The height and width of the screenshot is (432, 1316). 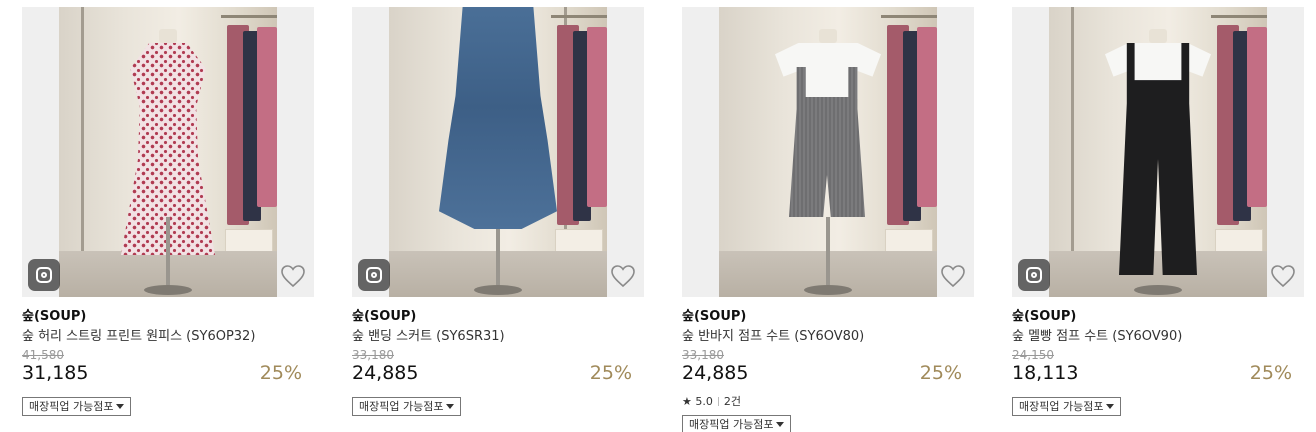 I want to click on original-price: 24,150, so click(x=1033, y=355).